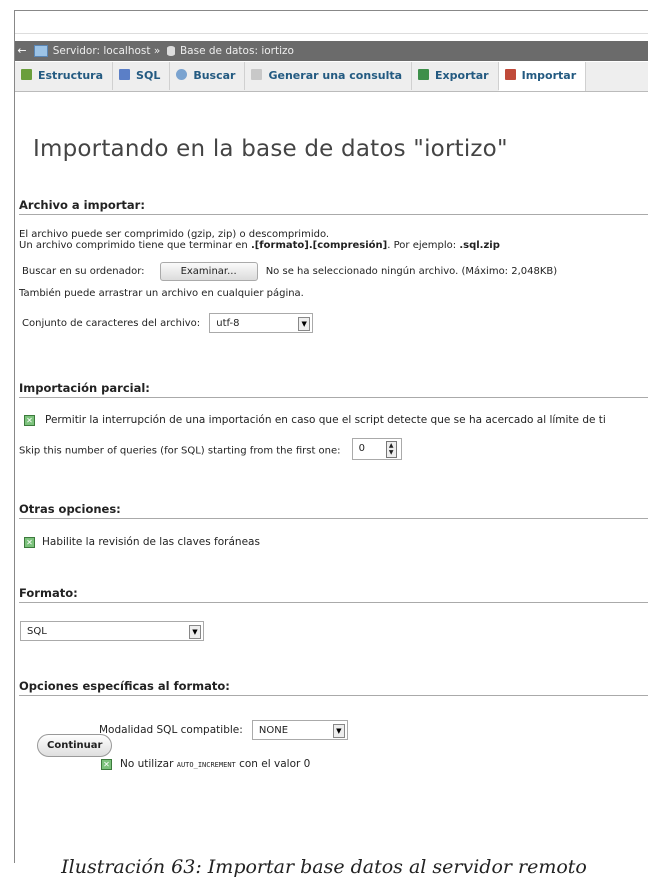 The height and width of the screenshot is (884, 648). Describe the element at coordinates (75, 745) in the screenshot. I see `continue-button: Continuar` at that location.